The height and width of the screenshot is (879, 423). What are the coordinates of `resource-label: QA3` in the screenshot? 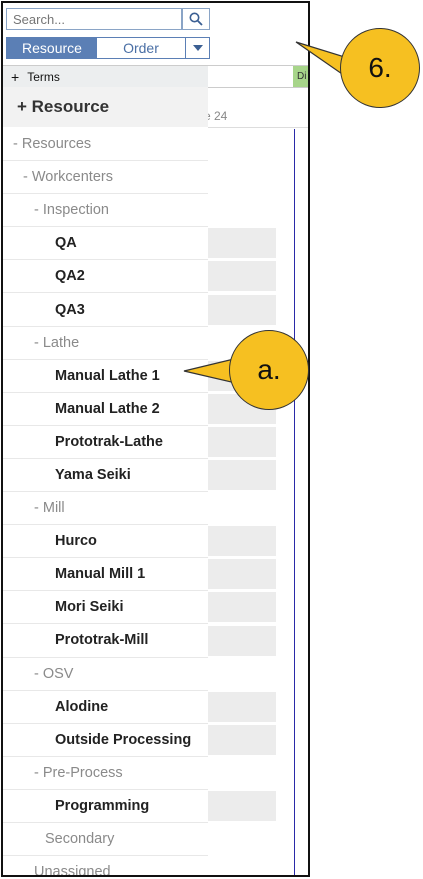 It's located at (70, 309).